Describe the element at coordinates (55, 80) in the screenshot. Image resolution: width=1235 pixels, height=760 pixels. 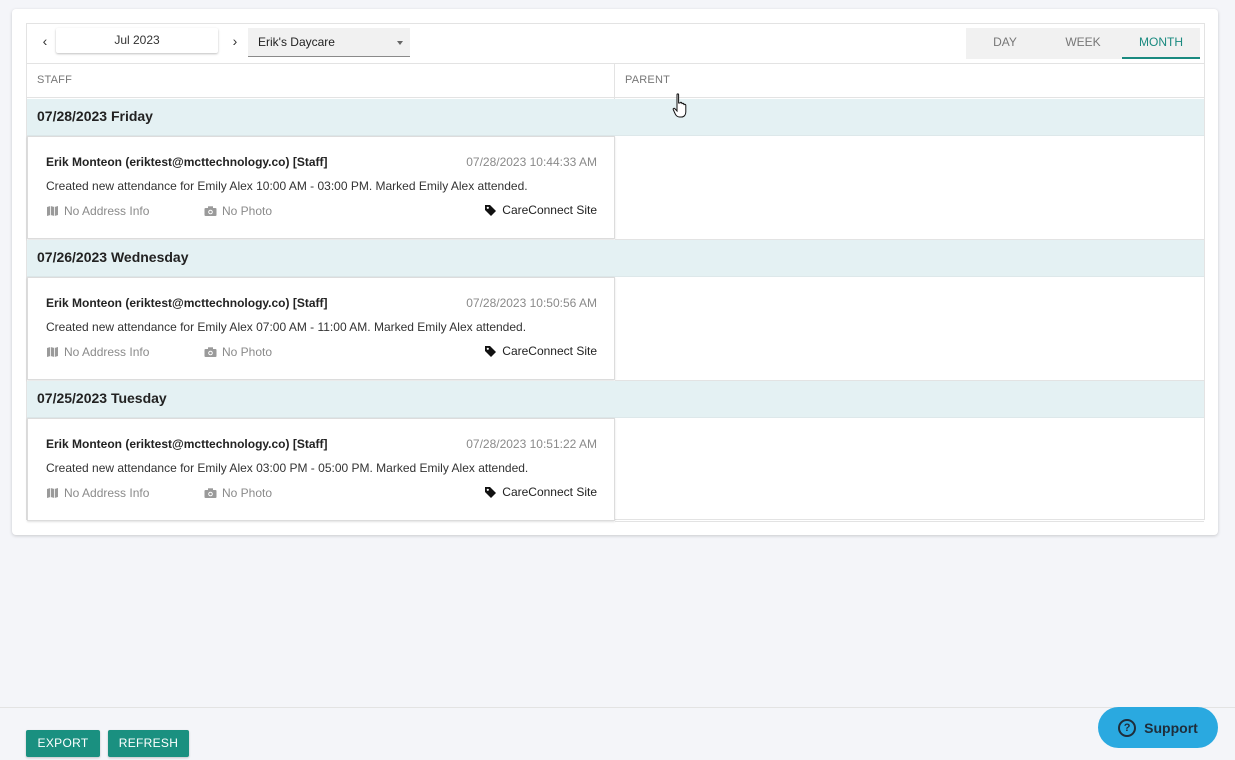
I see `column-header-staff: STAFF` at that location.